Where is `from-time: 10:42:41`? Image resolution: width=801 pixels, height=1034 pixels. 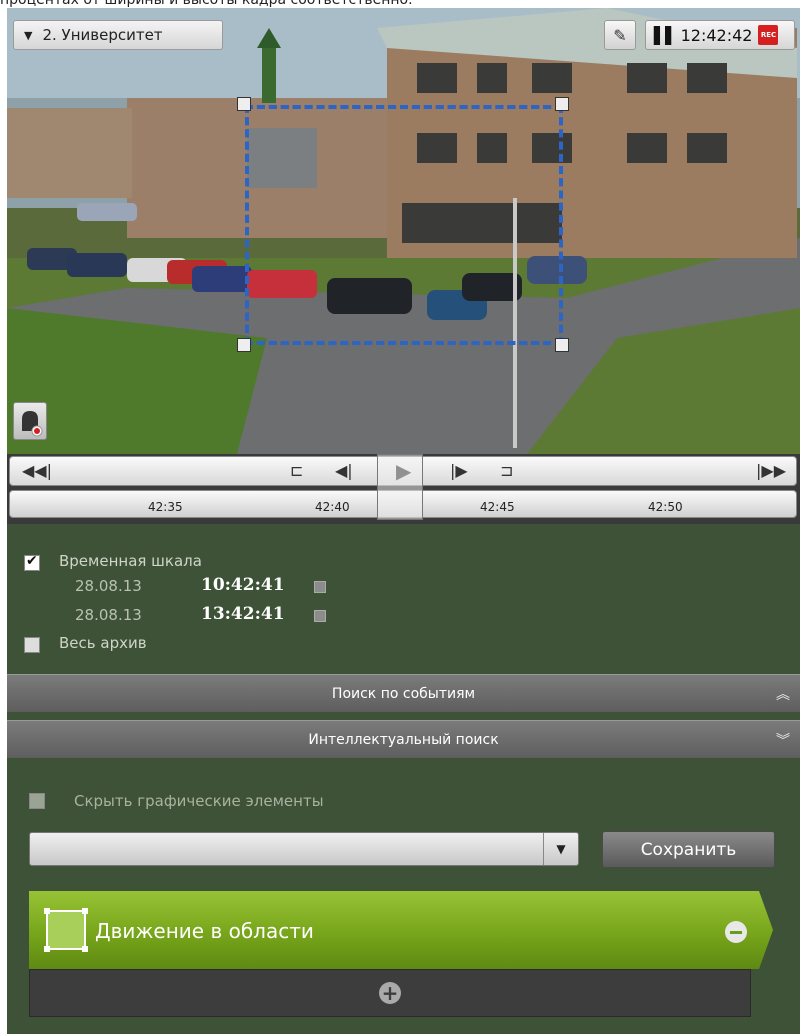
from-time: 10:42:41 is located at coordinates (243, 585).